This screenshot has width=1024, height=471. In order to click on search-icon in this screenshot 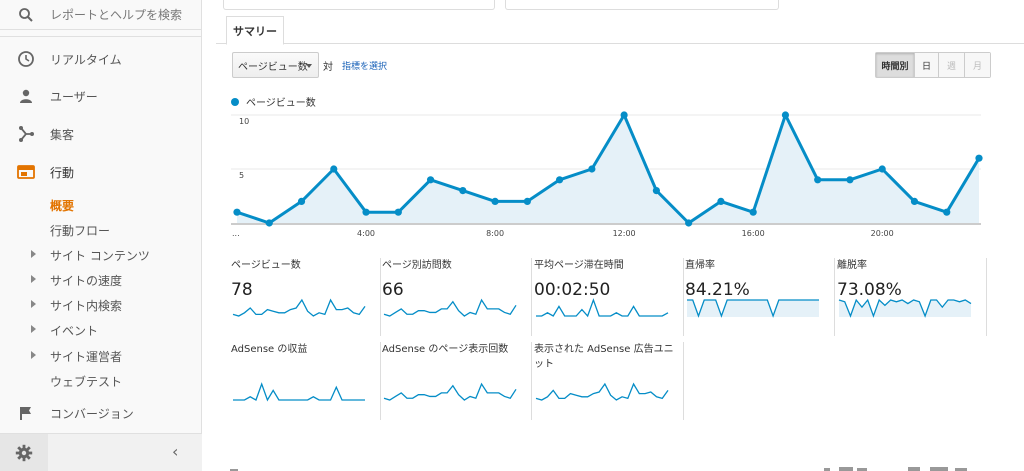, I will do `click(26, 15)`.